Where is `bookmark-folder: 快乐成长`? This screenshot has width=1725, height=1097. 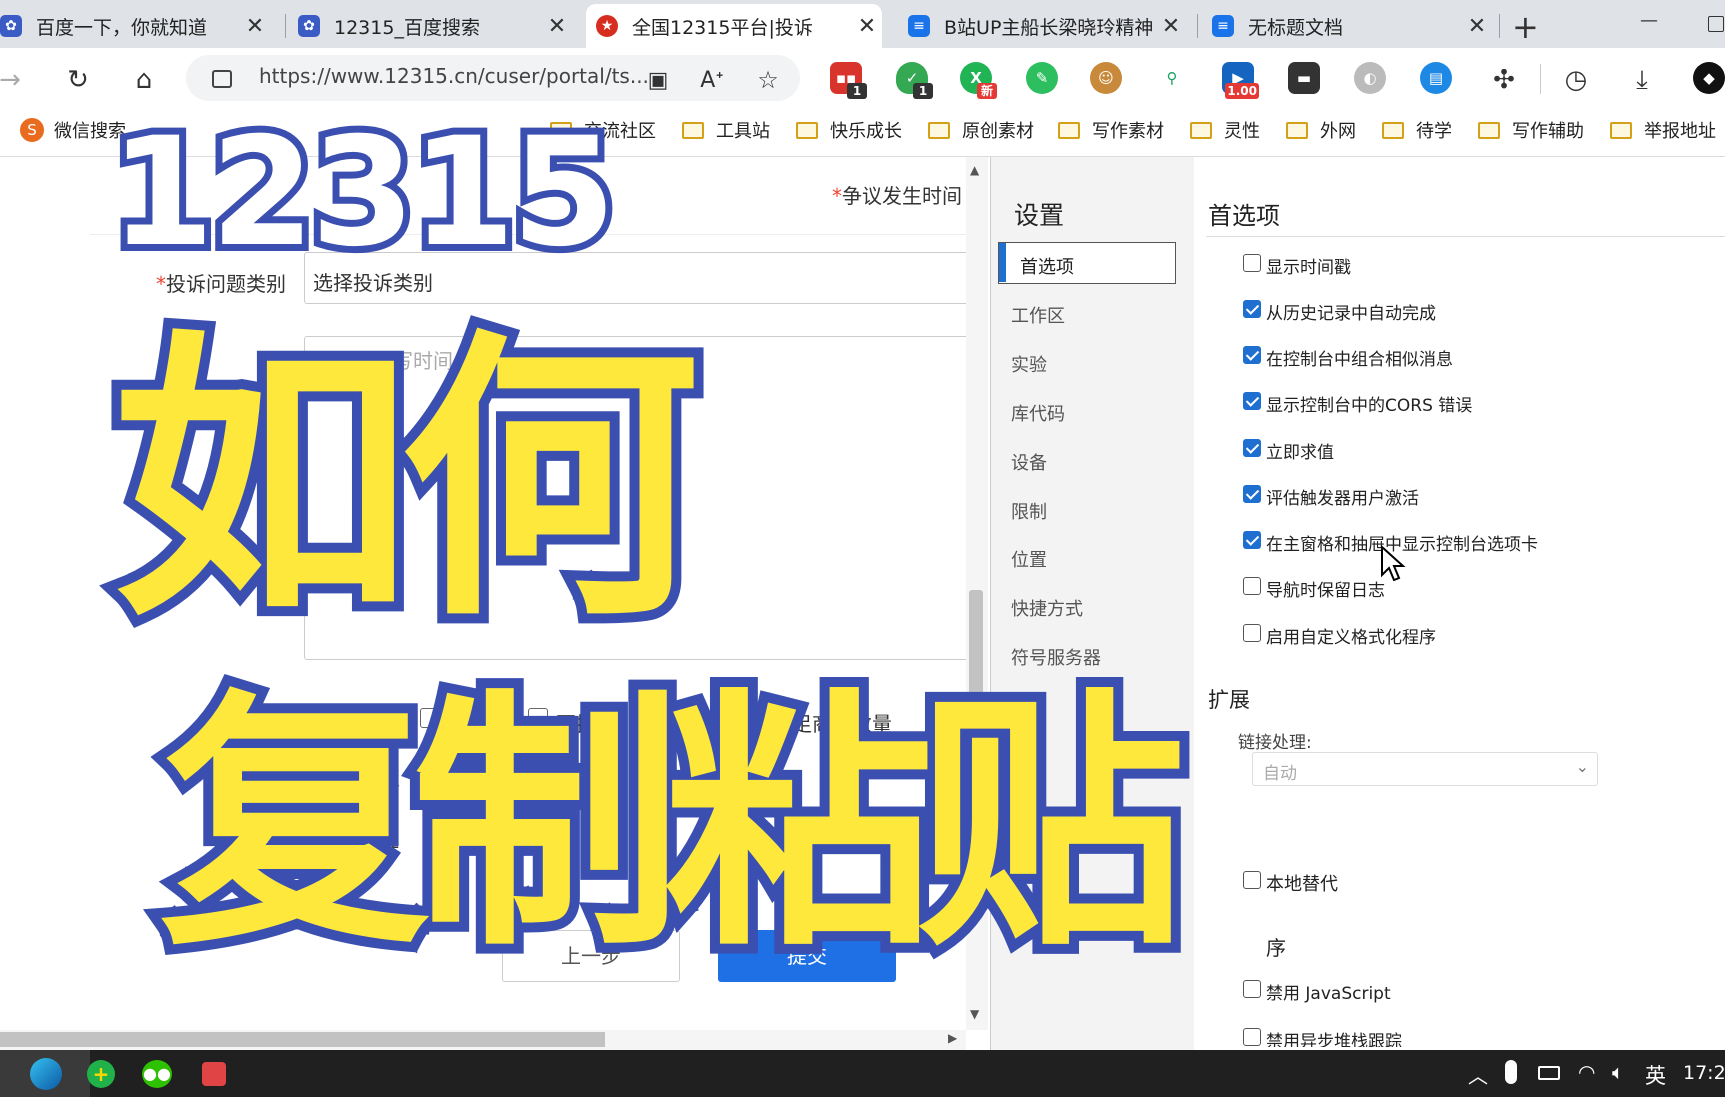
bookmark-folder: 快乐成长 is located at coordinates (849, 130).